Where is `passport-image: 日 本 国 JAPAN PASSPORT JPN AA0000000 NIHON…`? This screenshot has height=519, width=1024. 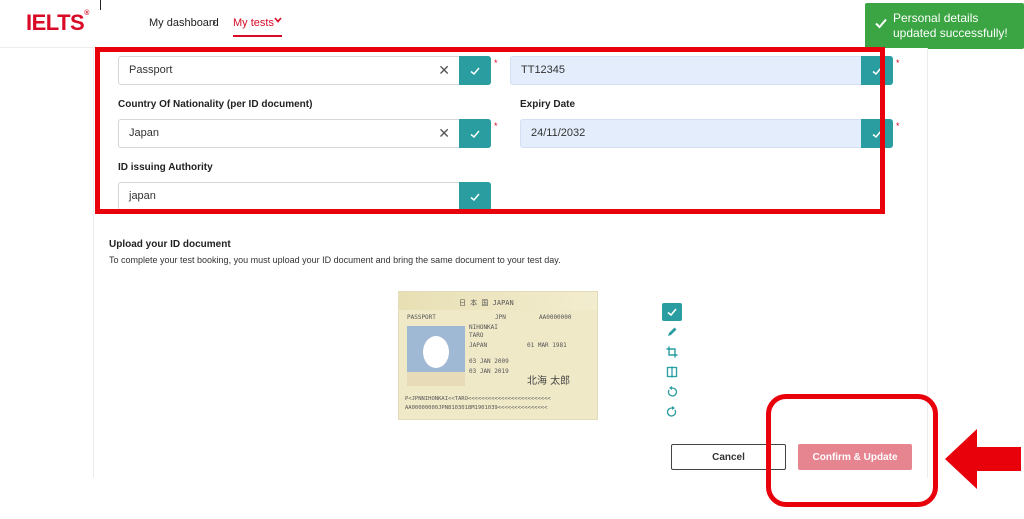 passport-image: 日 本 国 JAPAN PASSPORT JPN AA0000000 NIHON… is located at coordinates (498, 355).